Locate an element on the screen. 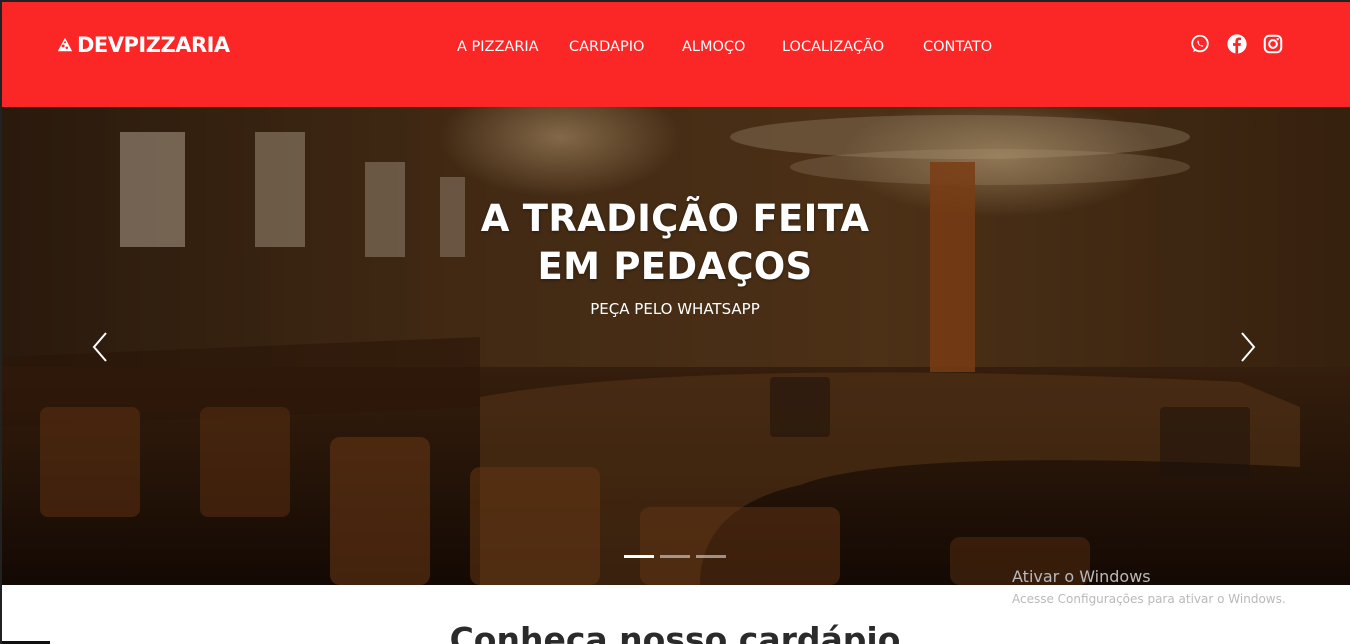 This screenshot has width=1350, height=644. whatsapp-icon is located at coordinates (1200, 44).